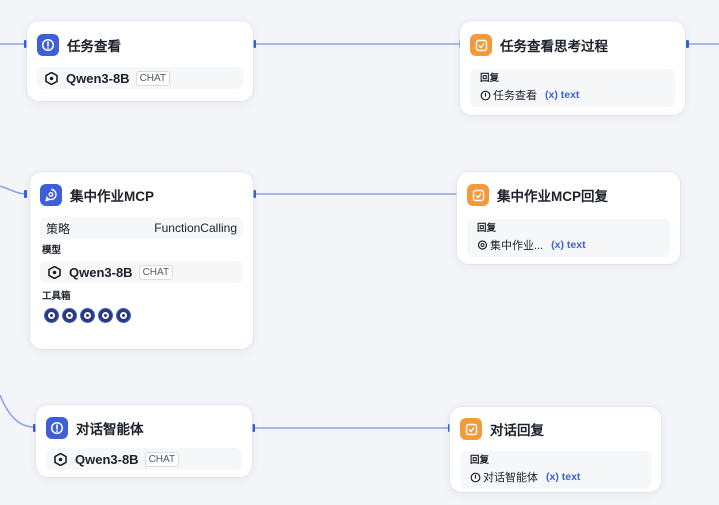  I want to click on node-title: 对话智能体, so click(110, 429).